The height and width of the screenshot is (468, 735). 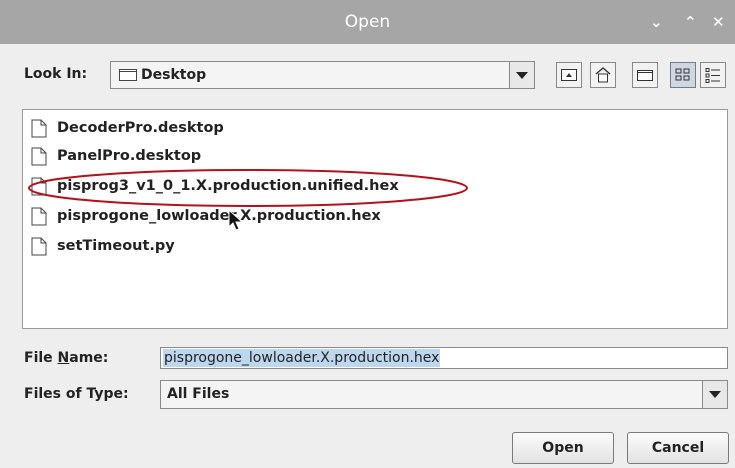 I want to click on new-folder-button, so click(x=645, y=75).